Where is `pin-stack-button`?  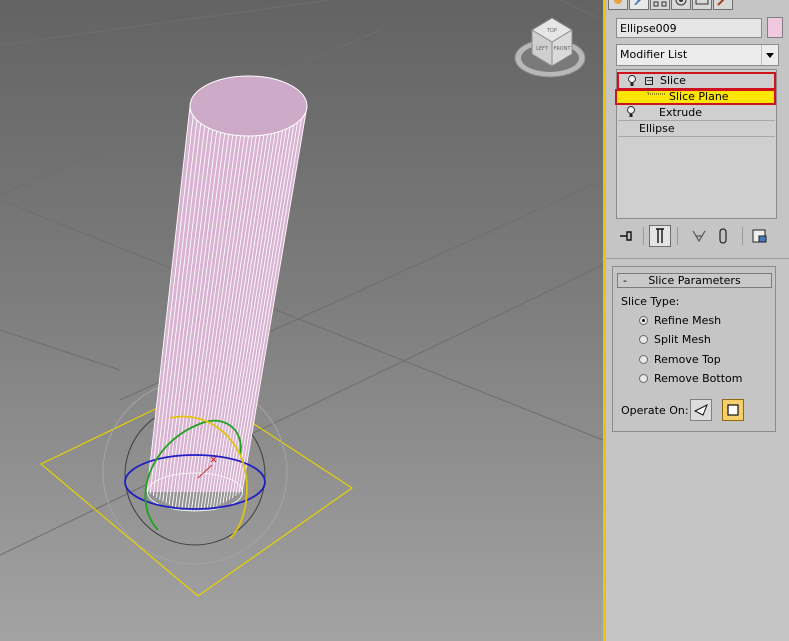
pin-stack-button is located at coordinates (627, 236).